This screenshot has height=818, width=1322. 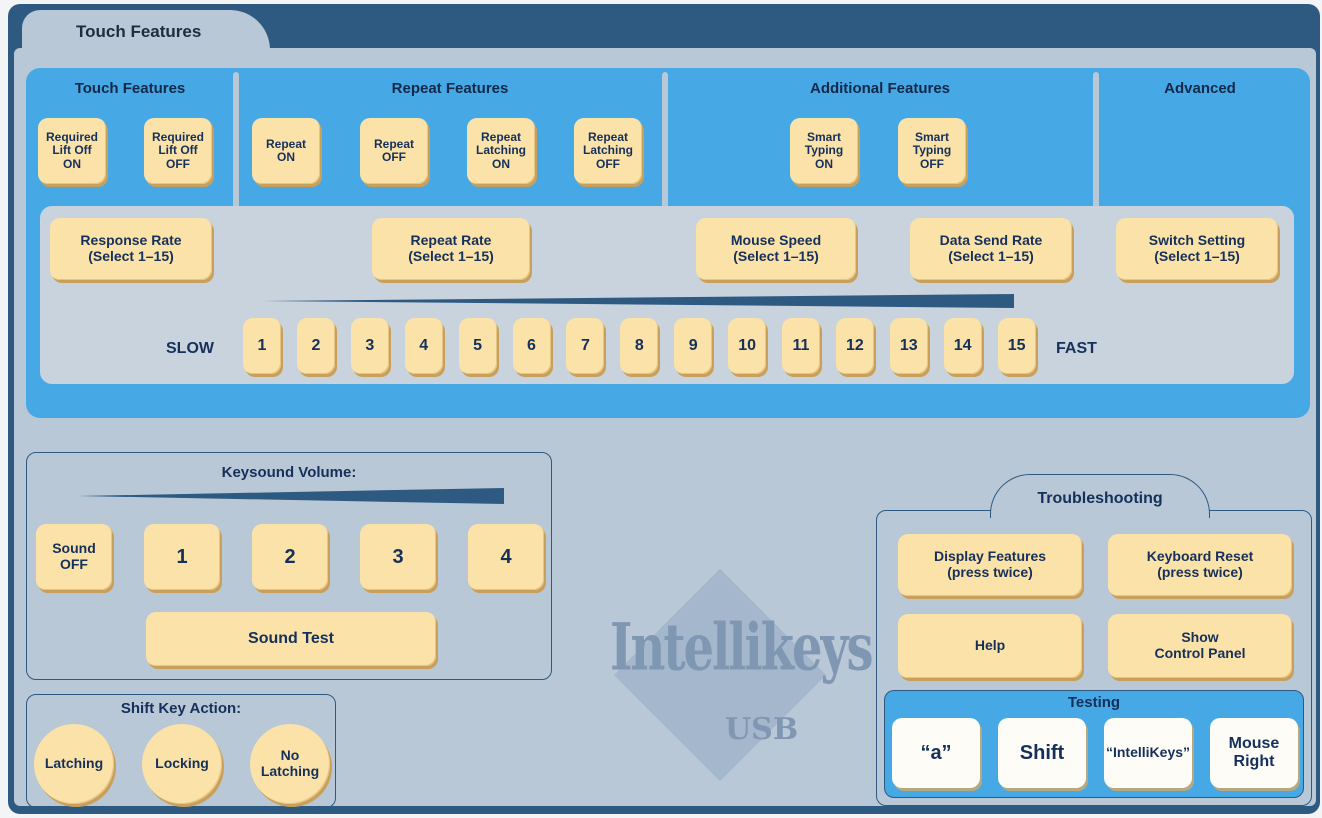 I want to click on repeat-rate-button: Repeat Rate (Select 1–15), so click(x=451, y=249).